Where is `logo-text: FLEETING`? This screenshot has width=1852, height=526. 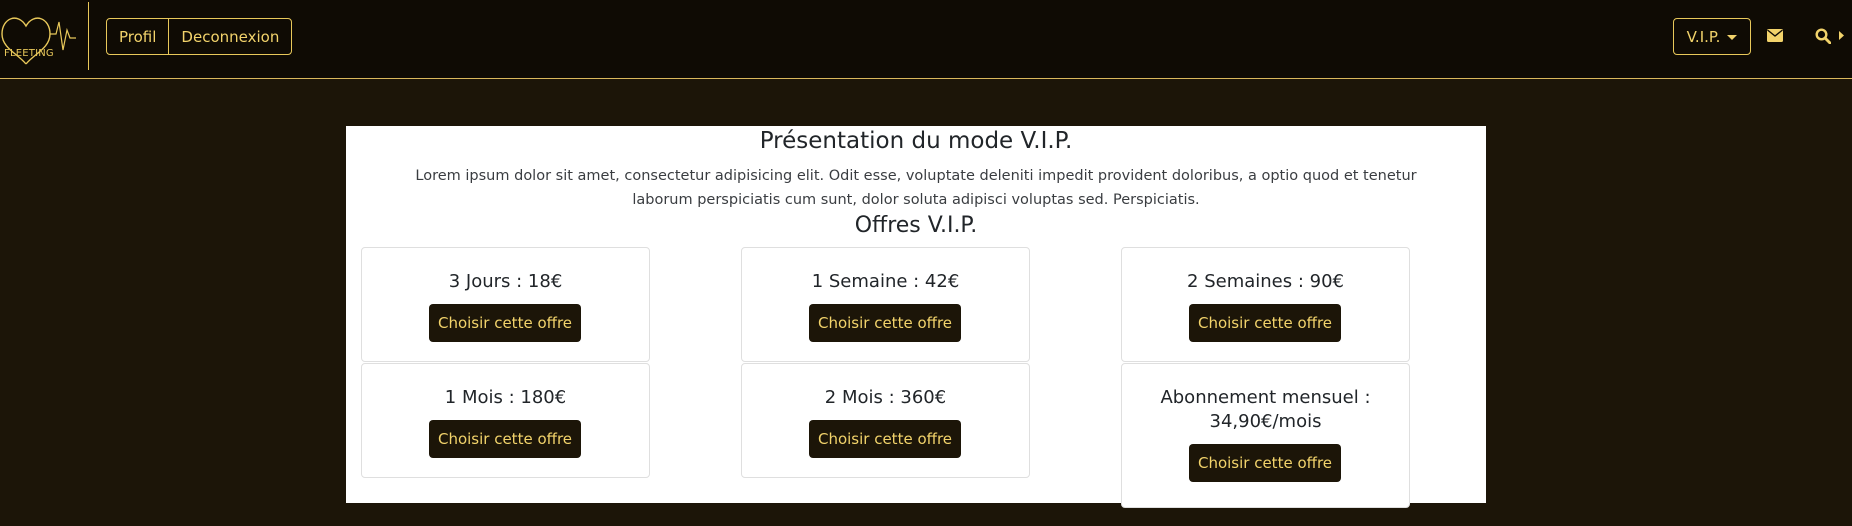
logo-text: FLEETING is located at coordinates (29, 53).